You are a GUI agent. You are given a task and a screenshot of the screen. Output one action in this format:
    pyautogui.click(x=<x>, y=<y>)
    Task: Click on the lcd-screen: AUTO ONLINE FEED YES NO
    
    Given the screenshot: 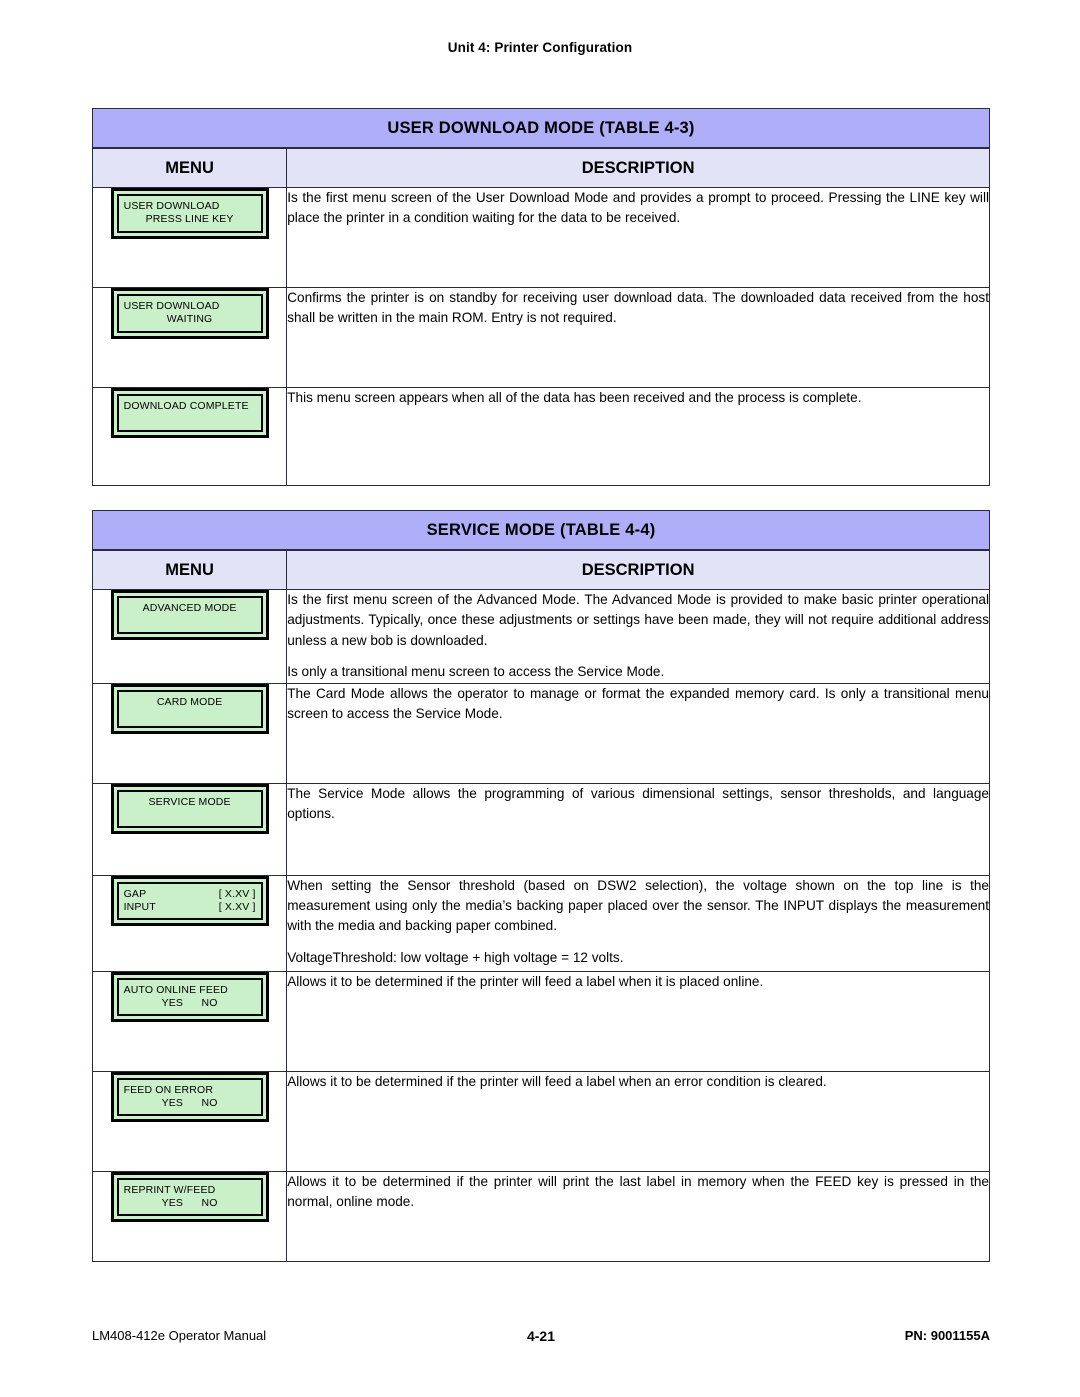 What is the action you would take?
    pyautogui.click(x=189, y=997)
    